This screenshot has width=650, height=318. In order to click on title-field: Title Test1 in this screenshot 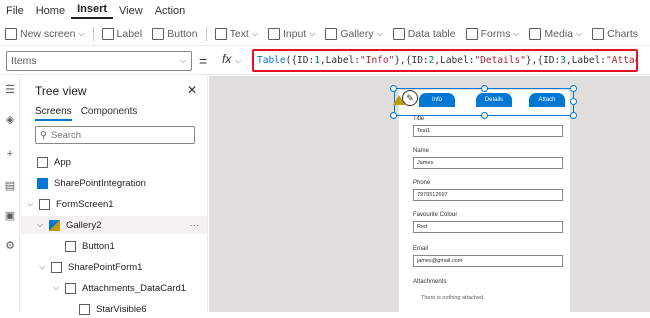, I will do `click(488, 126)`.